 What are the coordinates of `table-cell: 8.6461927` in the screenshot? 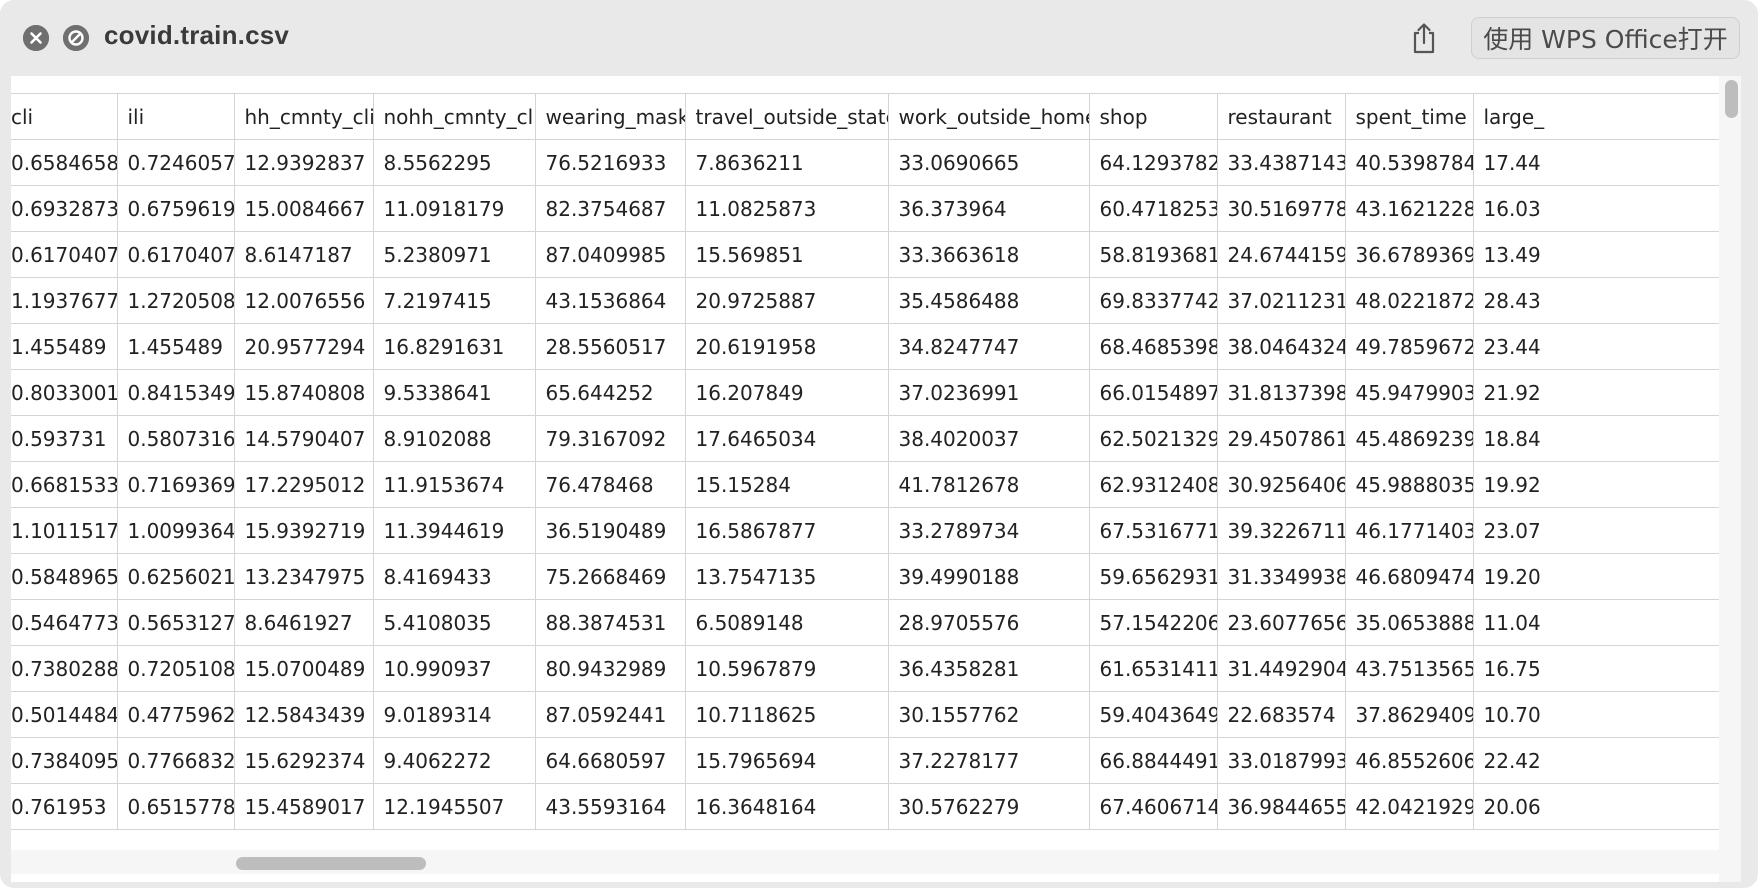 It's located at (303, 622).